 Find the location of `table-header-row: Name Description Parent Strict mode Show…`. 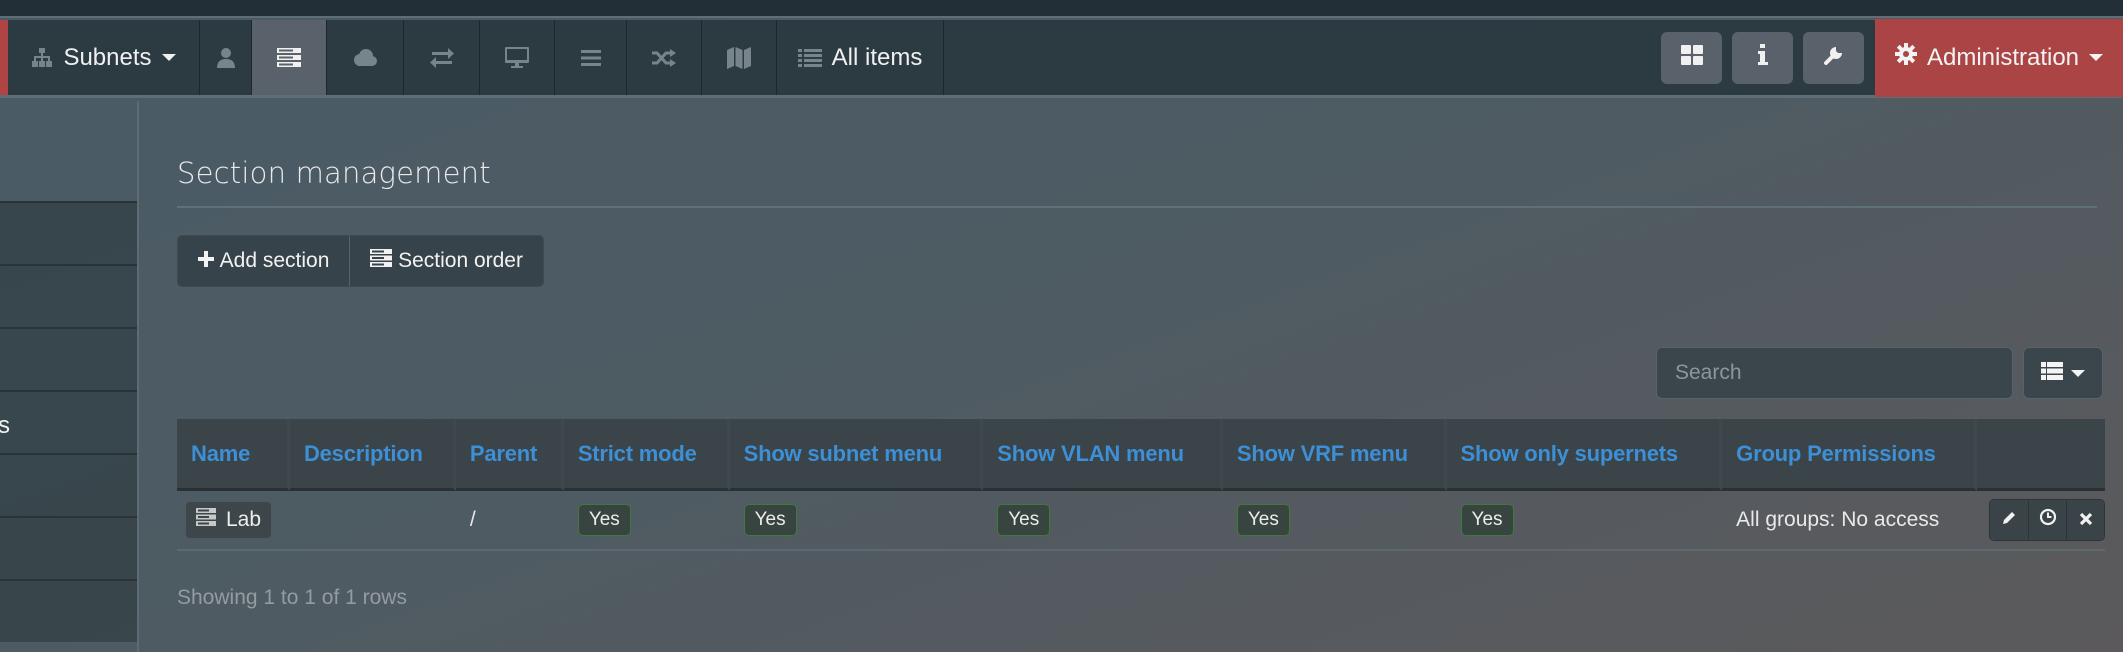

table-header-row: Name Description Parent Strict mode Show… is located at coordinates (1141, 455).